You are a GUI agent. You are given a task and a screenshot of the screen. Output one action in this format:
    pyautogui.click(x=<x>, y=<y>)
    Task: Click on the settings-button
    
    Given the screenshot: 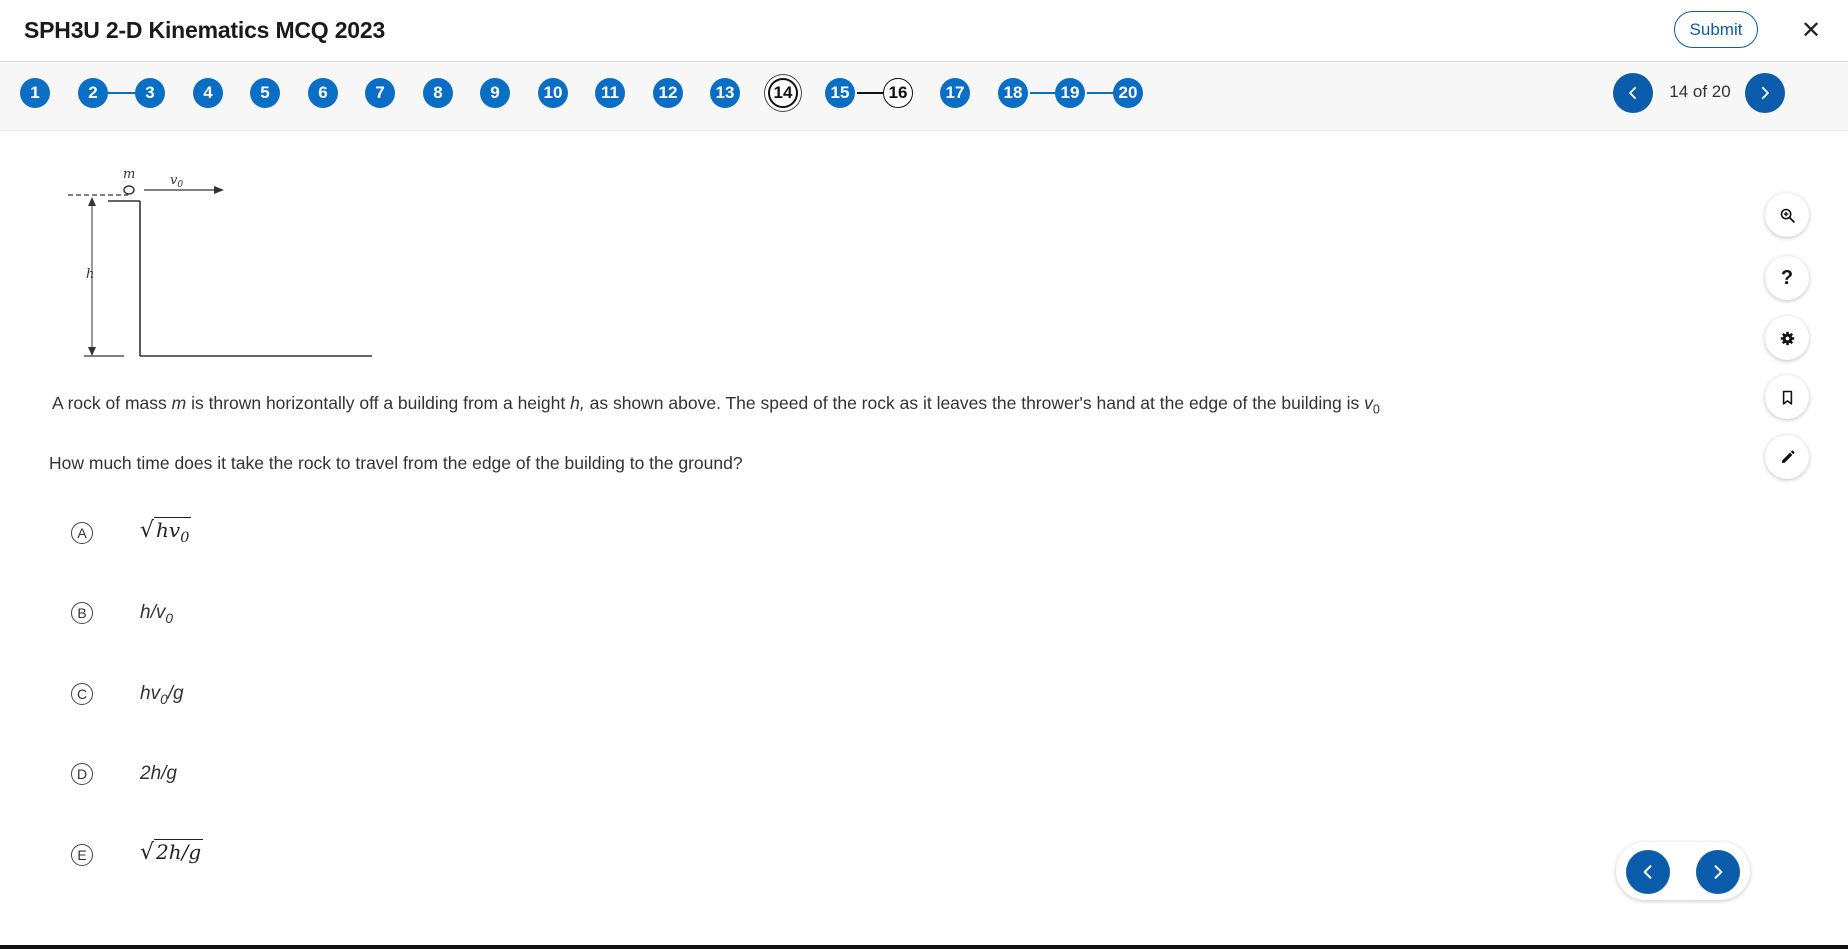 What is the action you would take?
    pyautogui.click(x=1787, y=338)
    